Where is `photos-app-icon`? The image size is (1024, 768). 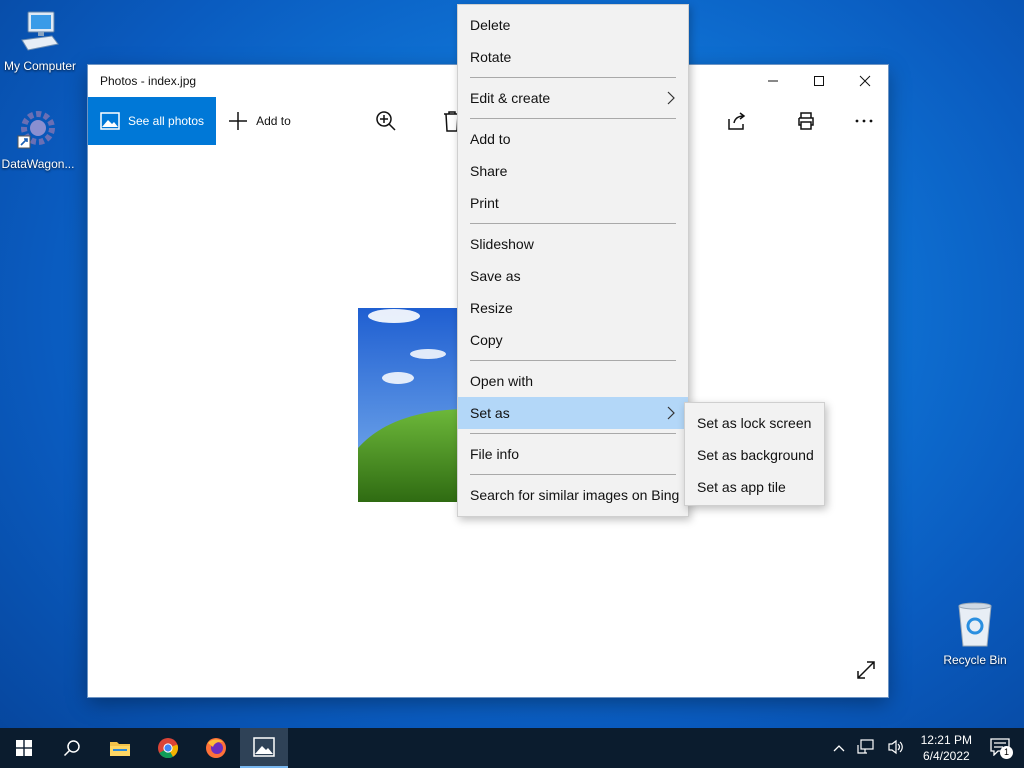
photos-app-icon is located at coordinates (264, 747).